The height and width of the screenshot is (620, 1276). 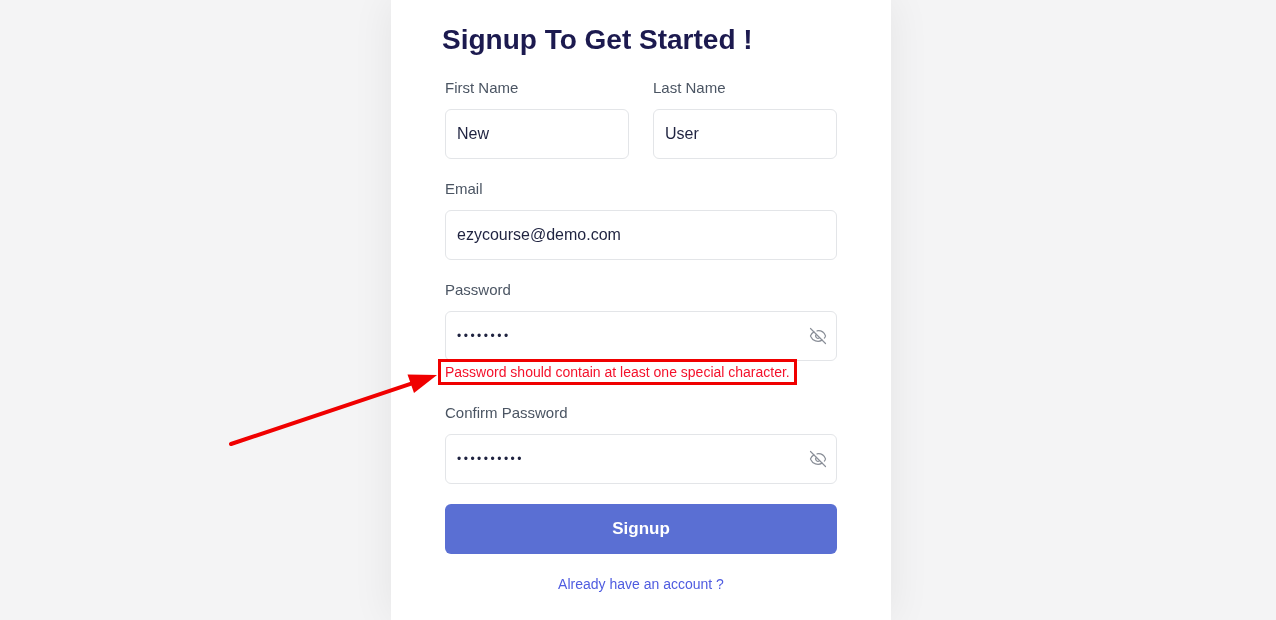 I want to click on field-label: Confirm Password, so click(x=506, y=413).